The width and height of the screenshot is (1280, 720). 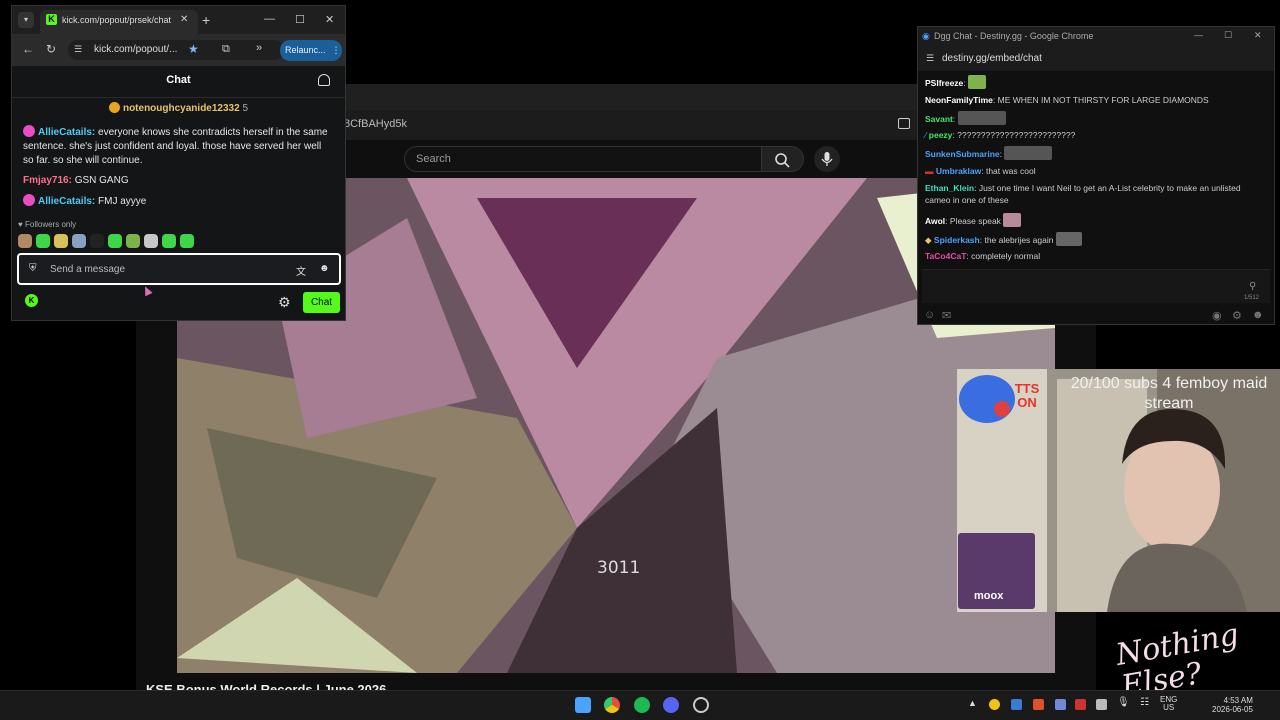 What do you see at coordinates (994, 704) in the screenshot?
I see `chrome-tray-icon` at bounding box center [994, 704].